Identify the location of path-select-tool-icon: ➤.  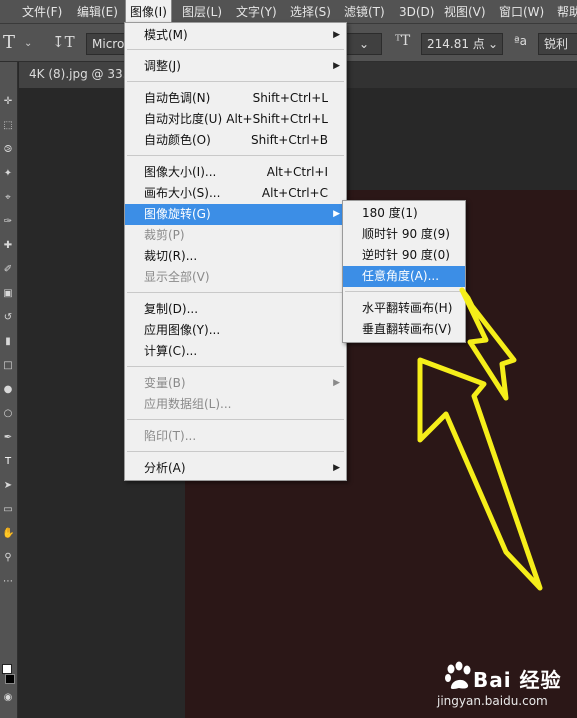
(8, 486).